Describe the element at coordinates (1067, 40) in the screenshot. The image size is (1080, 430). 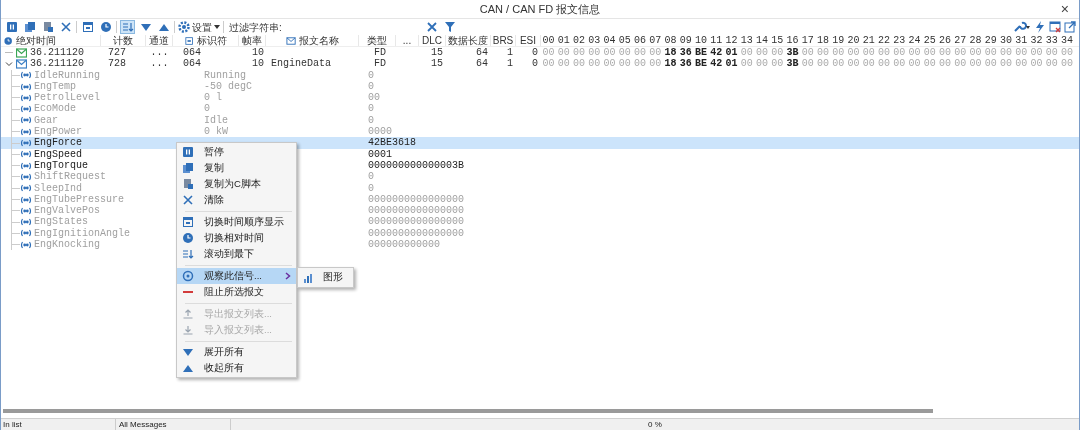
I see `column-header: 34` at that location.